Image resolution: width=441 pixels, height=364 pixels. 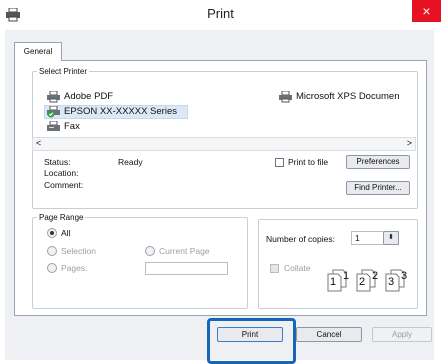 I want to click on pages-radio, so click(x=52, y=268).